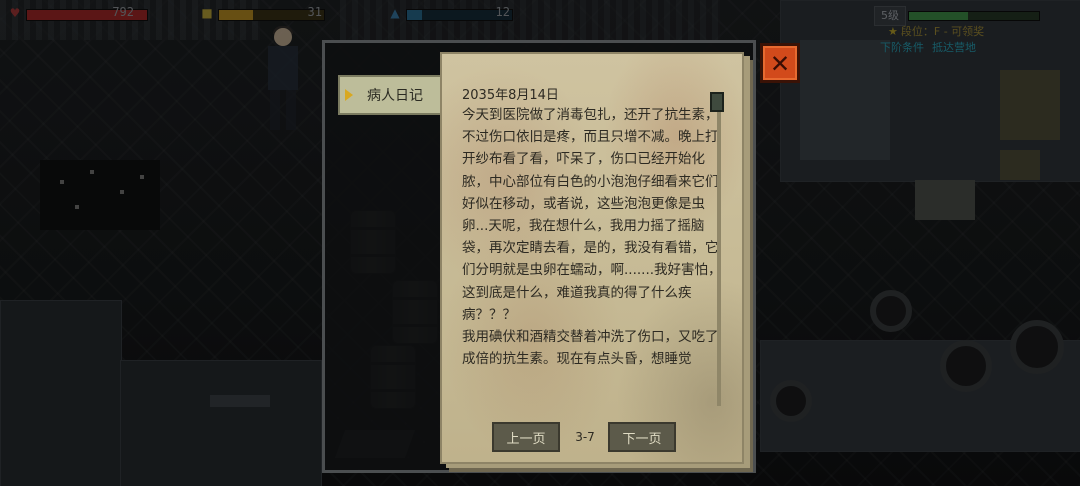 This screenshot has width=1080, height=486. I want to click on close-button: ✕, so click(780, 63).